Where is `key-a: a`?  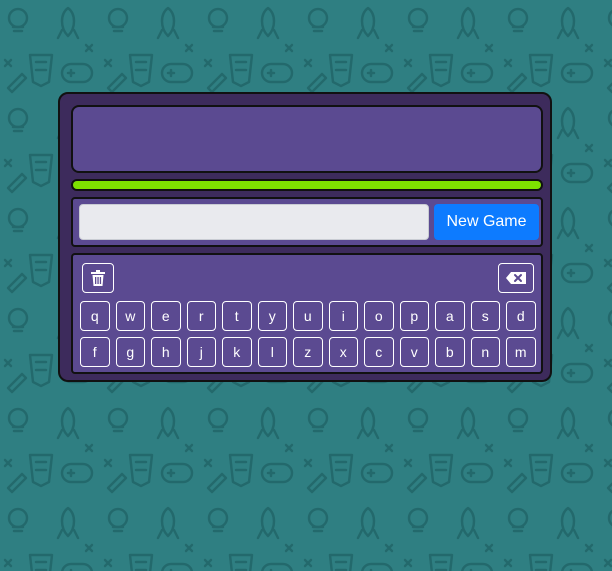
key-a: a is located at coordinates (450, 316).